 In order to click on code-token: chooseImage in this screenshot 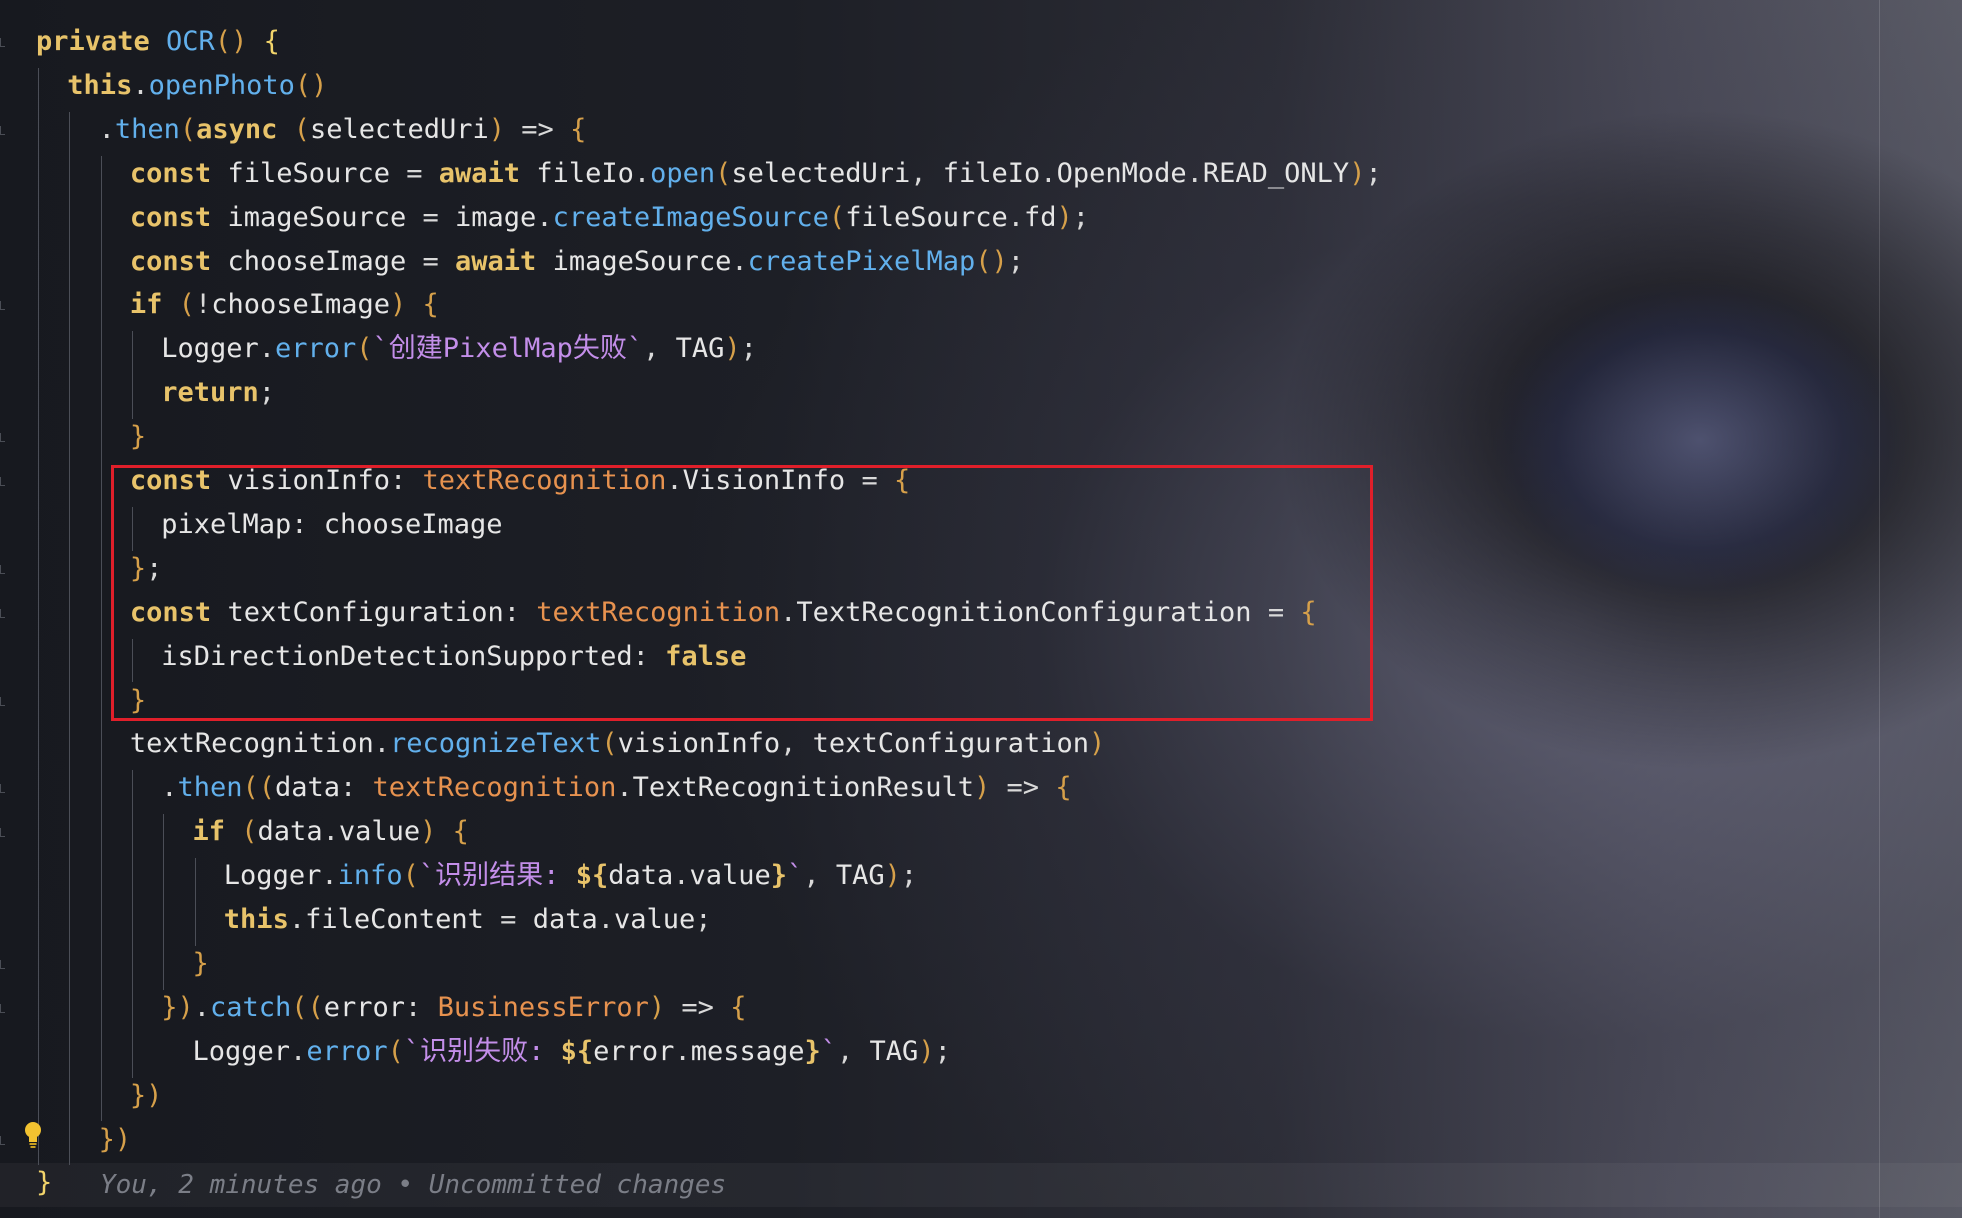, I will do `click(325, 261)`.